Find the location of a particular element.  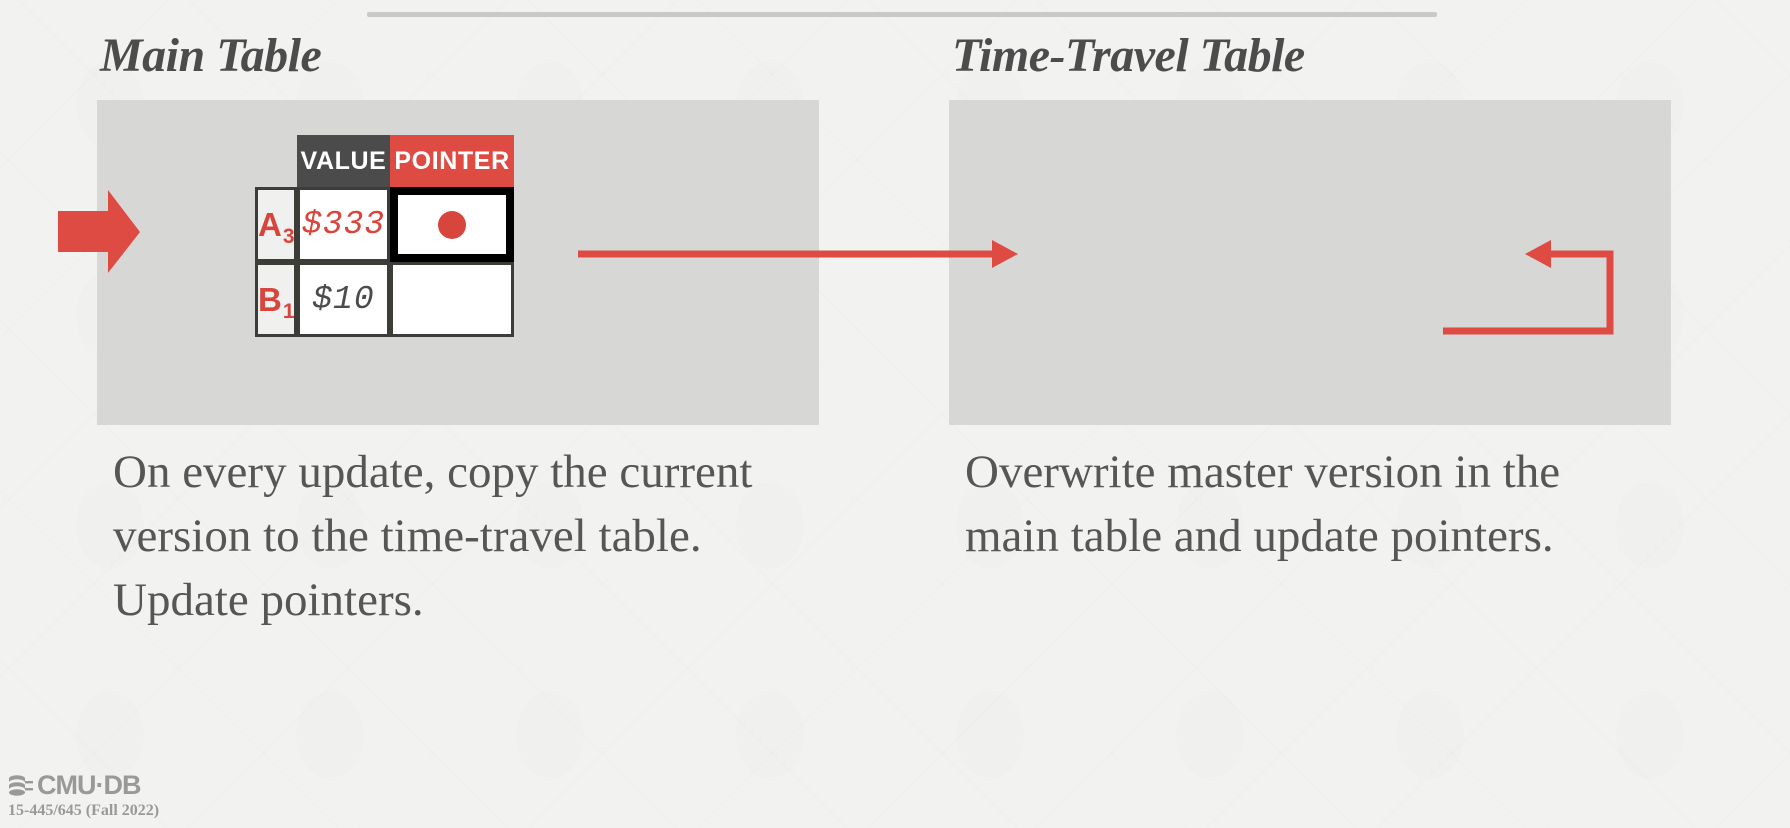

panel-main-table-title: Main Table is located at coordinates (211, 55).